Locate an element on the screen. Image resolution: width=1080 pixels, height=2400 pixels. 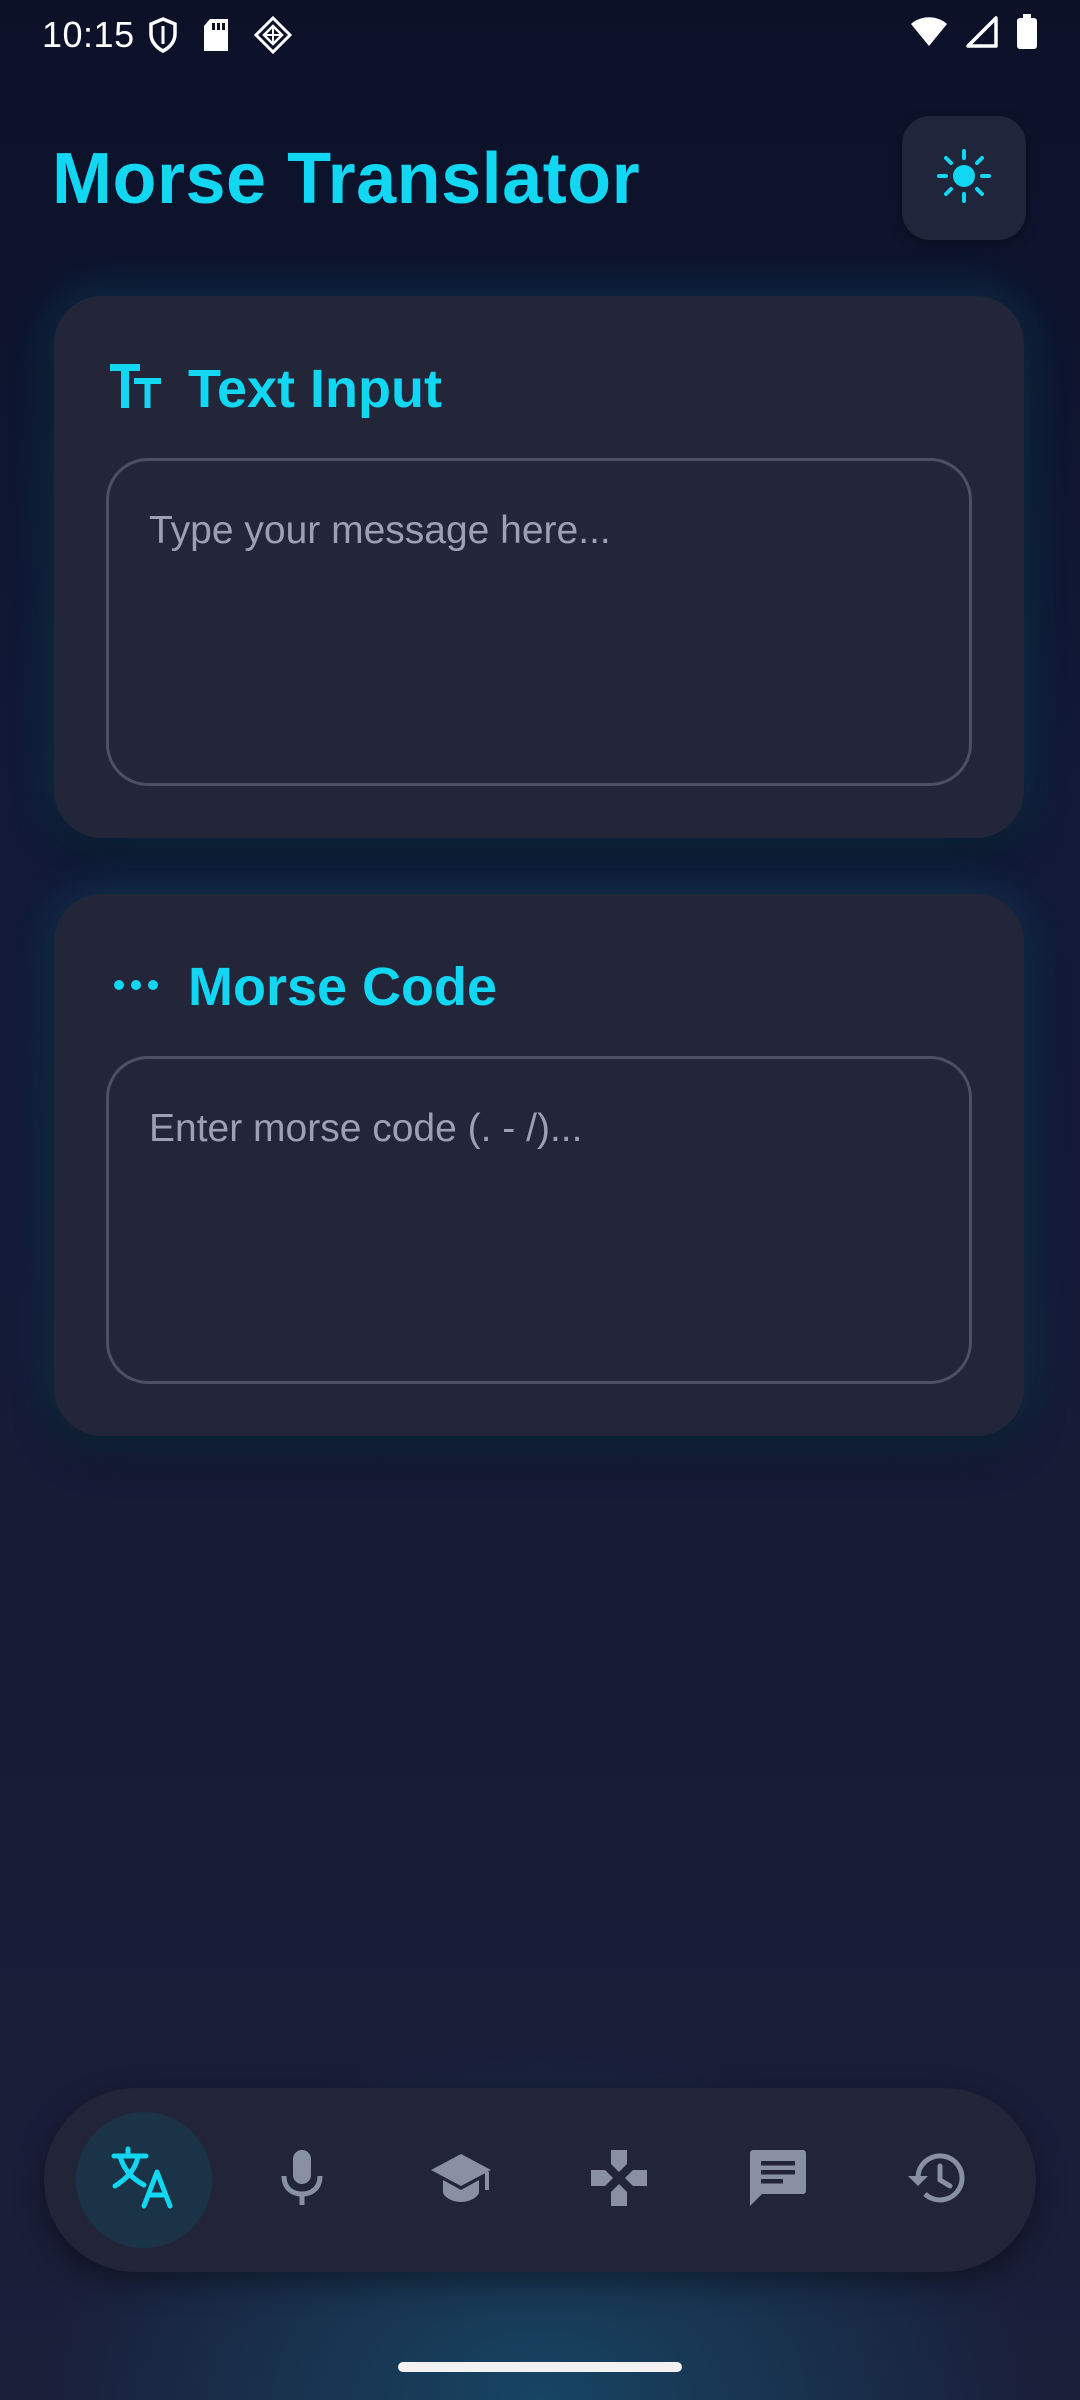
vpn-diamond-icon is located at coordinates (273, 37).